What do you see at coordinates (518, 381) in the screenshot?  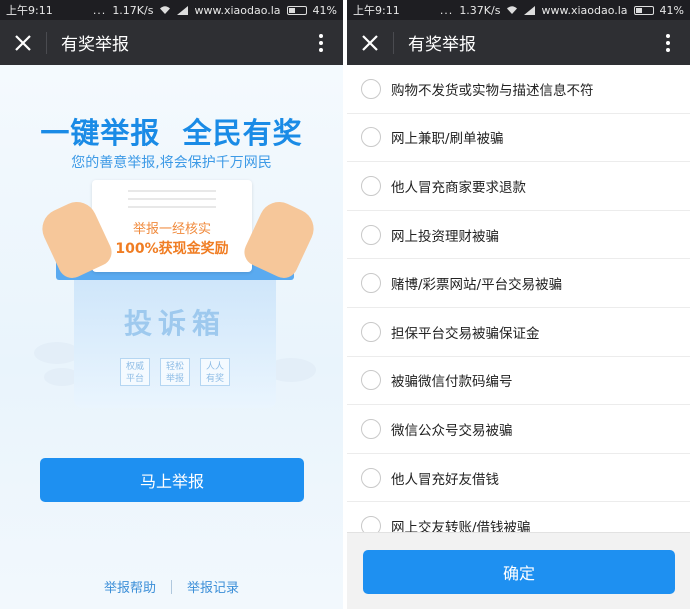 I see `reason-option: 被骗微信付款码编号` at bounding box center [518, 381].